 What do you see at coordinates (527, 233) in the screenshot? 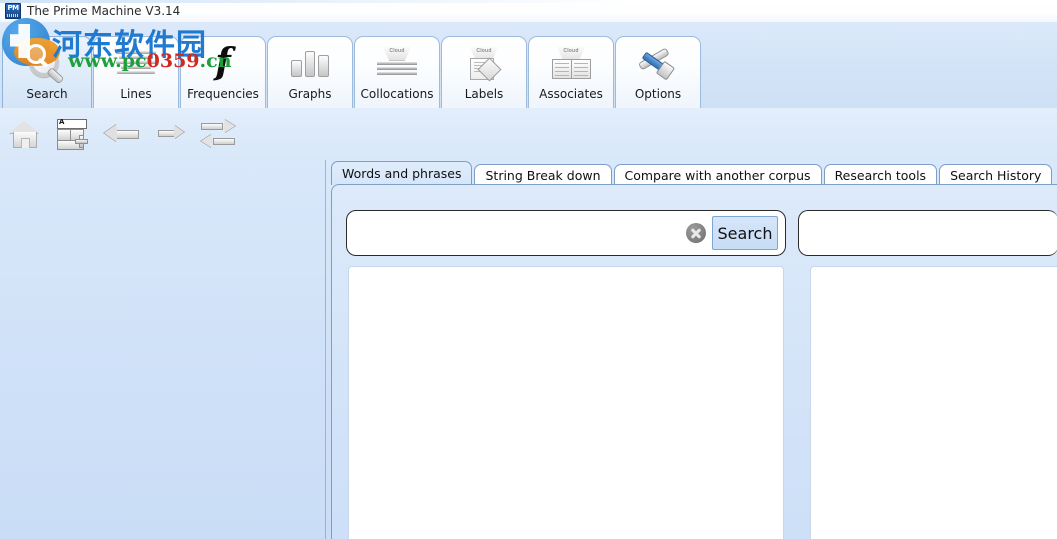
I see `search-input` at bounding box center [527, 233].